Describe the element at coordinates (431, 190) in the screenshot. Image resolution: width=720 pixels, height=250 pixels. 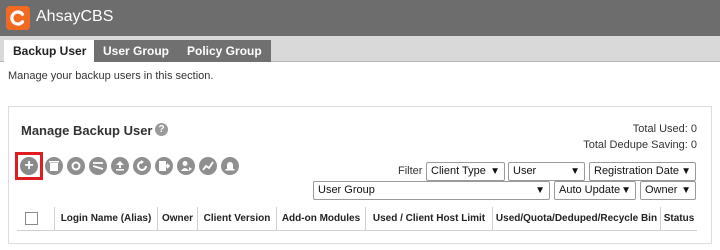
I see `user-group-select: User Group ▼` at that location.